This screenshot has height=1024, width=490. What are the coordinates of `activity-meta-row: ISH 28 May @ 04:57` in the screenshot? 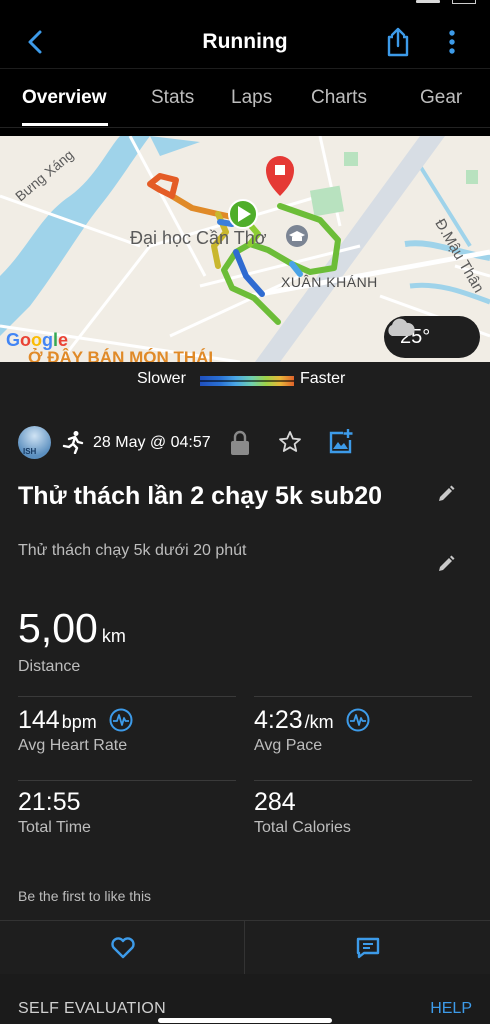 It's located at (248, 443).